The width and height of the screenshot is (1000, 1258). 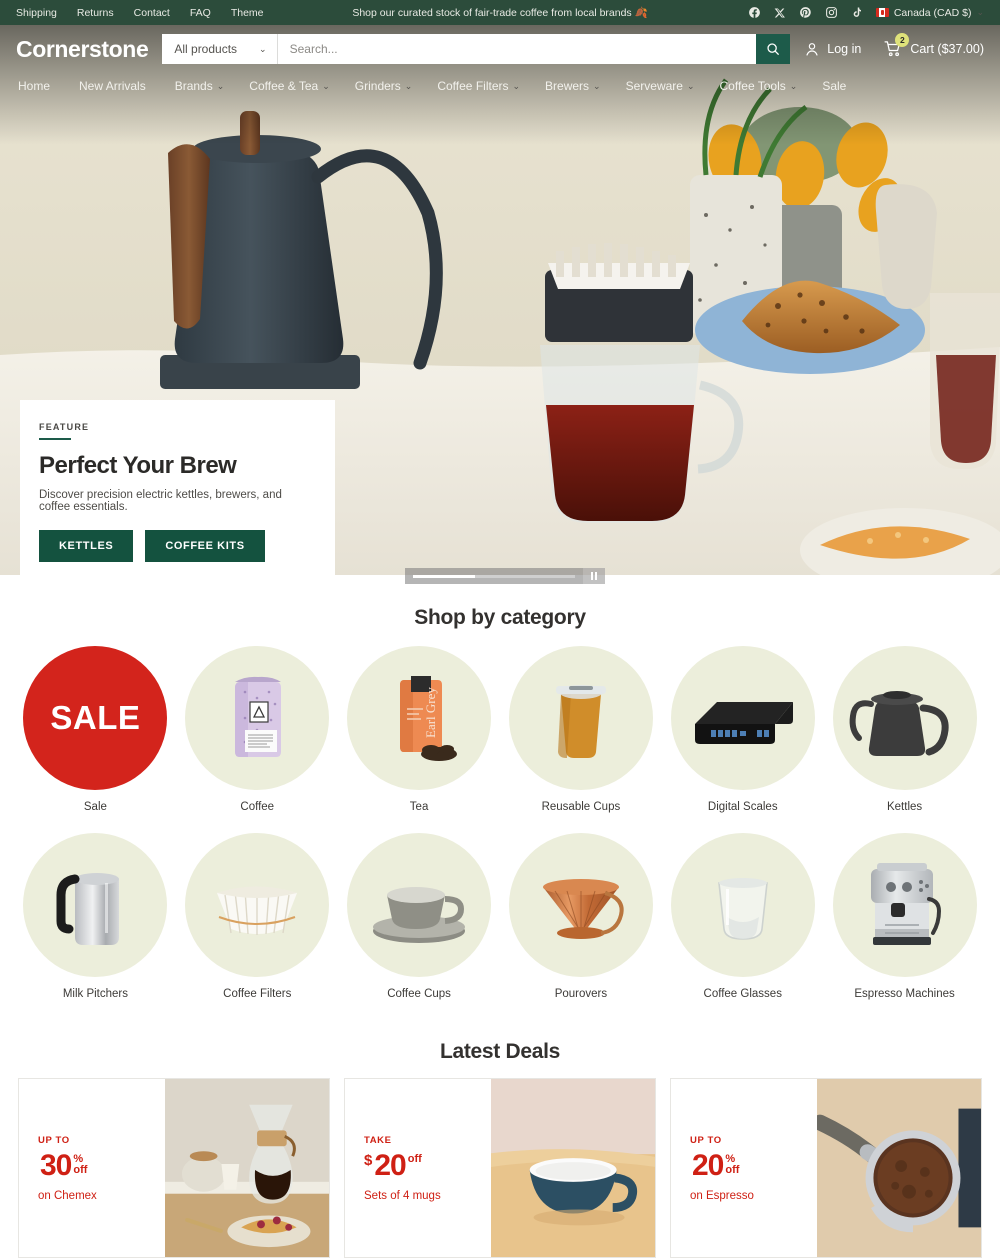 I want to click on category-digital-scales: Digital Scales, so click(x=742, y=729).